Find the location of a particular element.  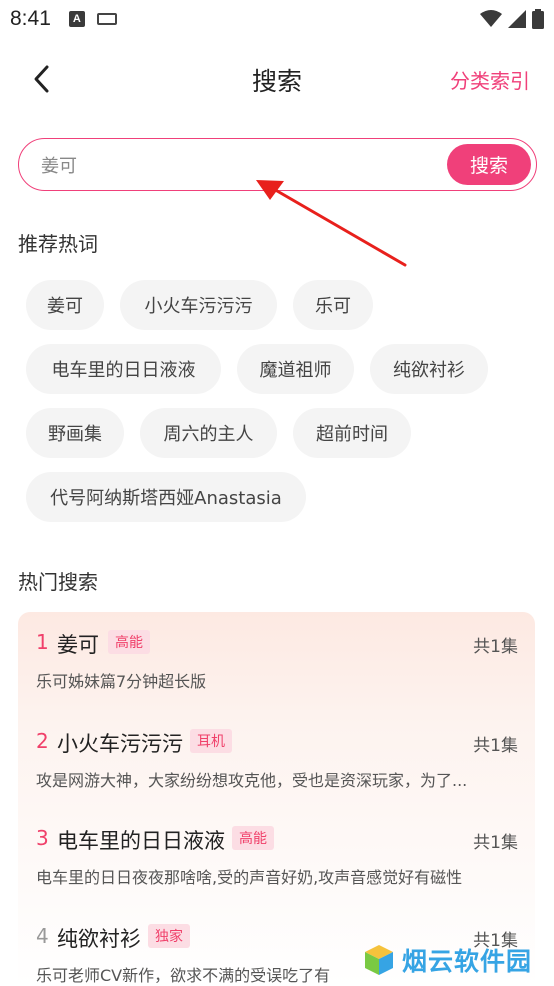

hot-rank: 4 is located at coordinates (42, 936).